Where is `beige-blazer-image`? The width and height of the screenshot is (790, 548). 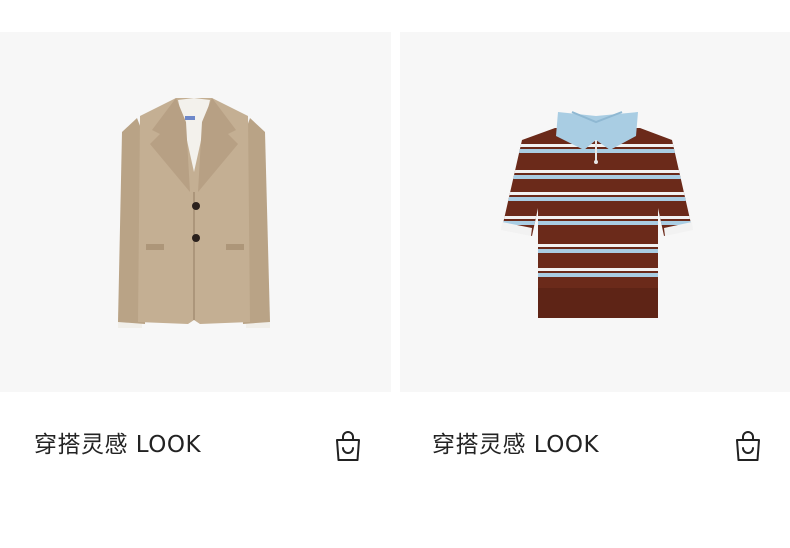
beige-blazer-image is located at coordinates (194, 213).